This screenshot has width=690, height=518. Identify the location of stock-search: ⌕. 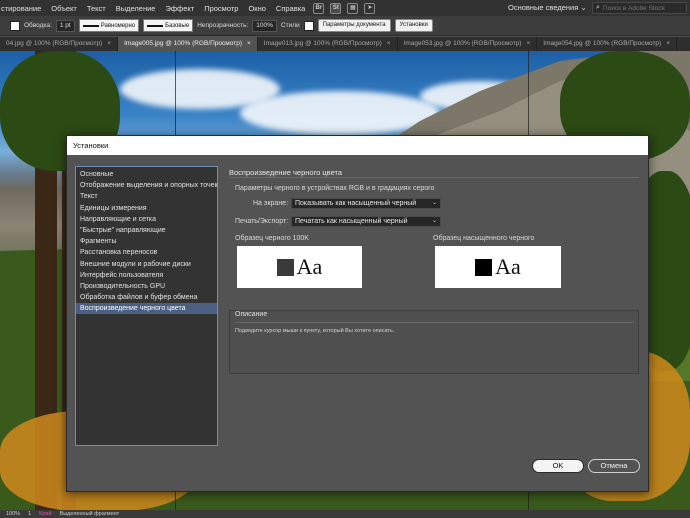
(639, 8).